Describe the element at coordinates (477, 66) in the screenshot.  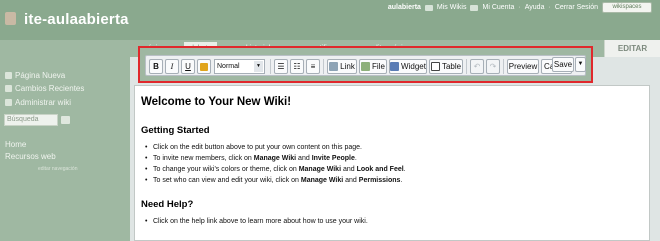
I see `undo-button: ↶` at that location.